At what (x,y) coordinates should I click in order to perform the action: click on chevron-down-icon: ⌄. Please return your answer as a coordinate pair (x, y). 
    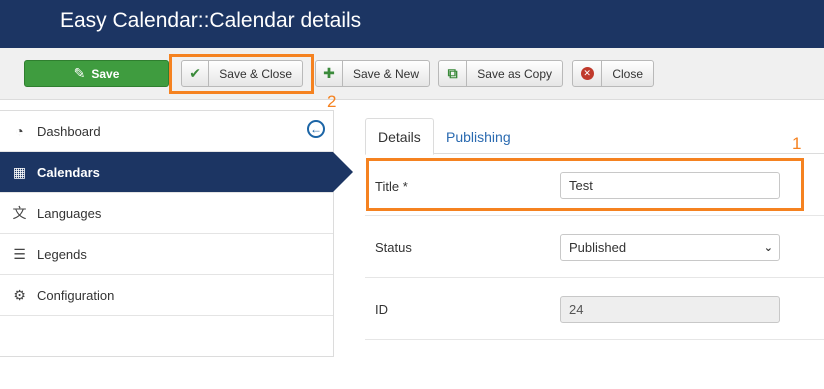
    Looking at the image, I should click on (768, 248).